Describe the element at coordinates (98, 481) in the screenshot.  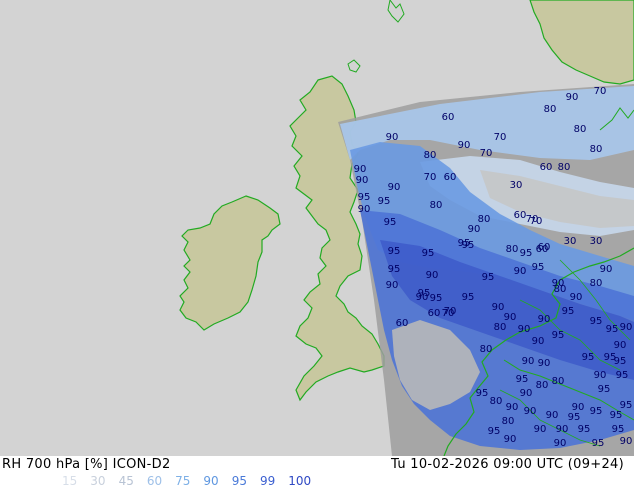
I see `legend-value-30: 30` at that location.